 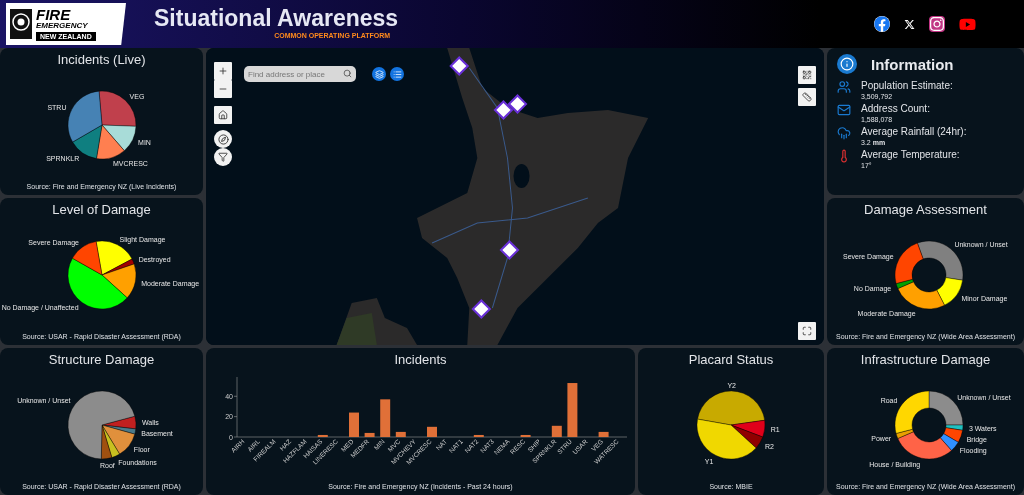 I want to click on panel-title: Level of Damage, so click(x=101, y=209).